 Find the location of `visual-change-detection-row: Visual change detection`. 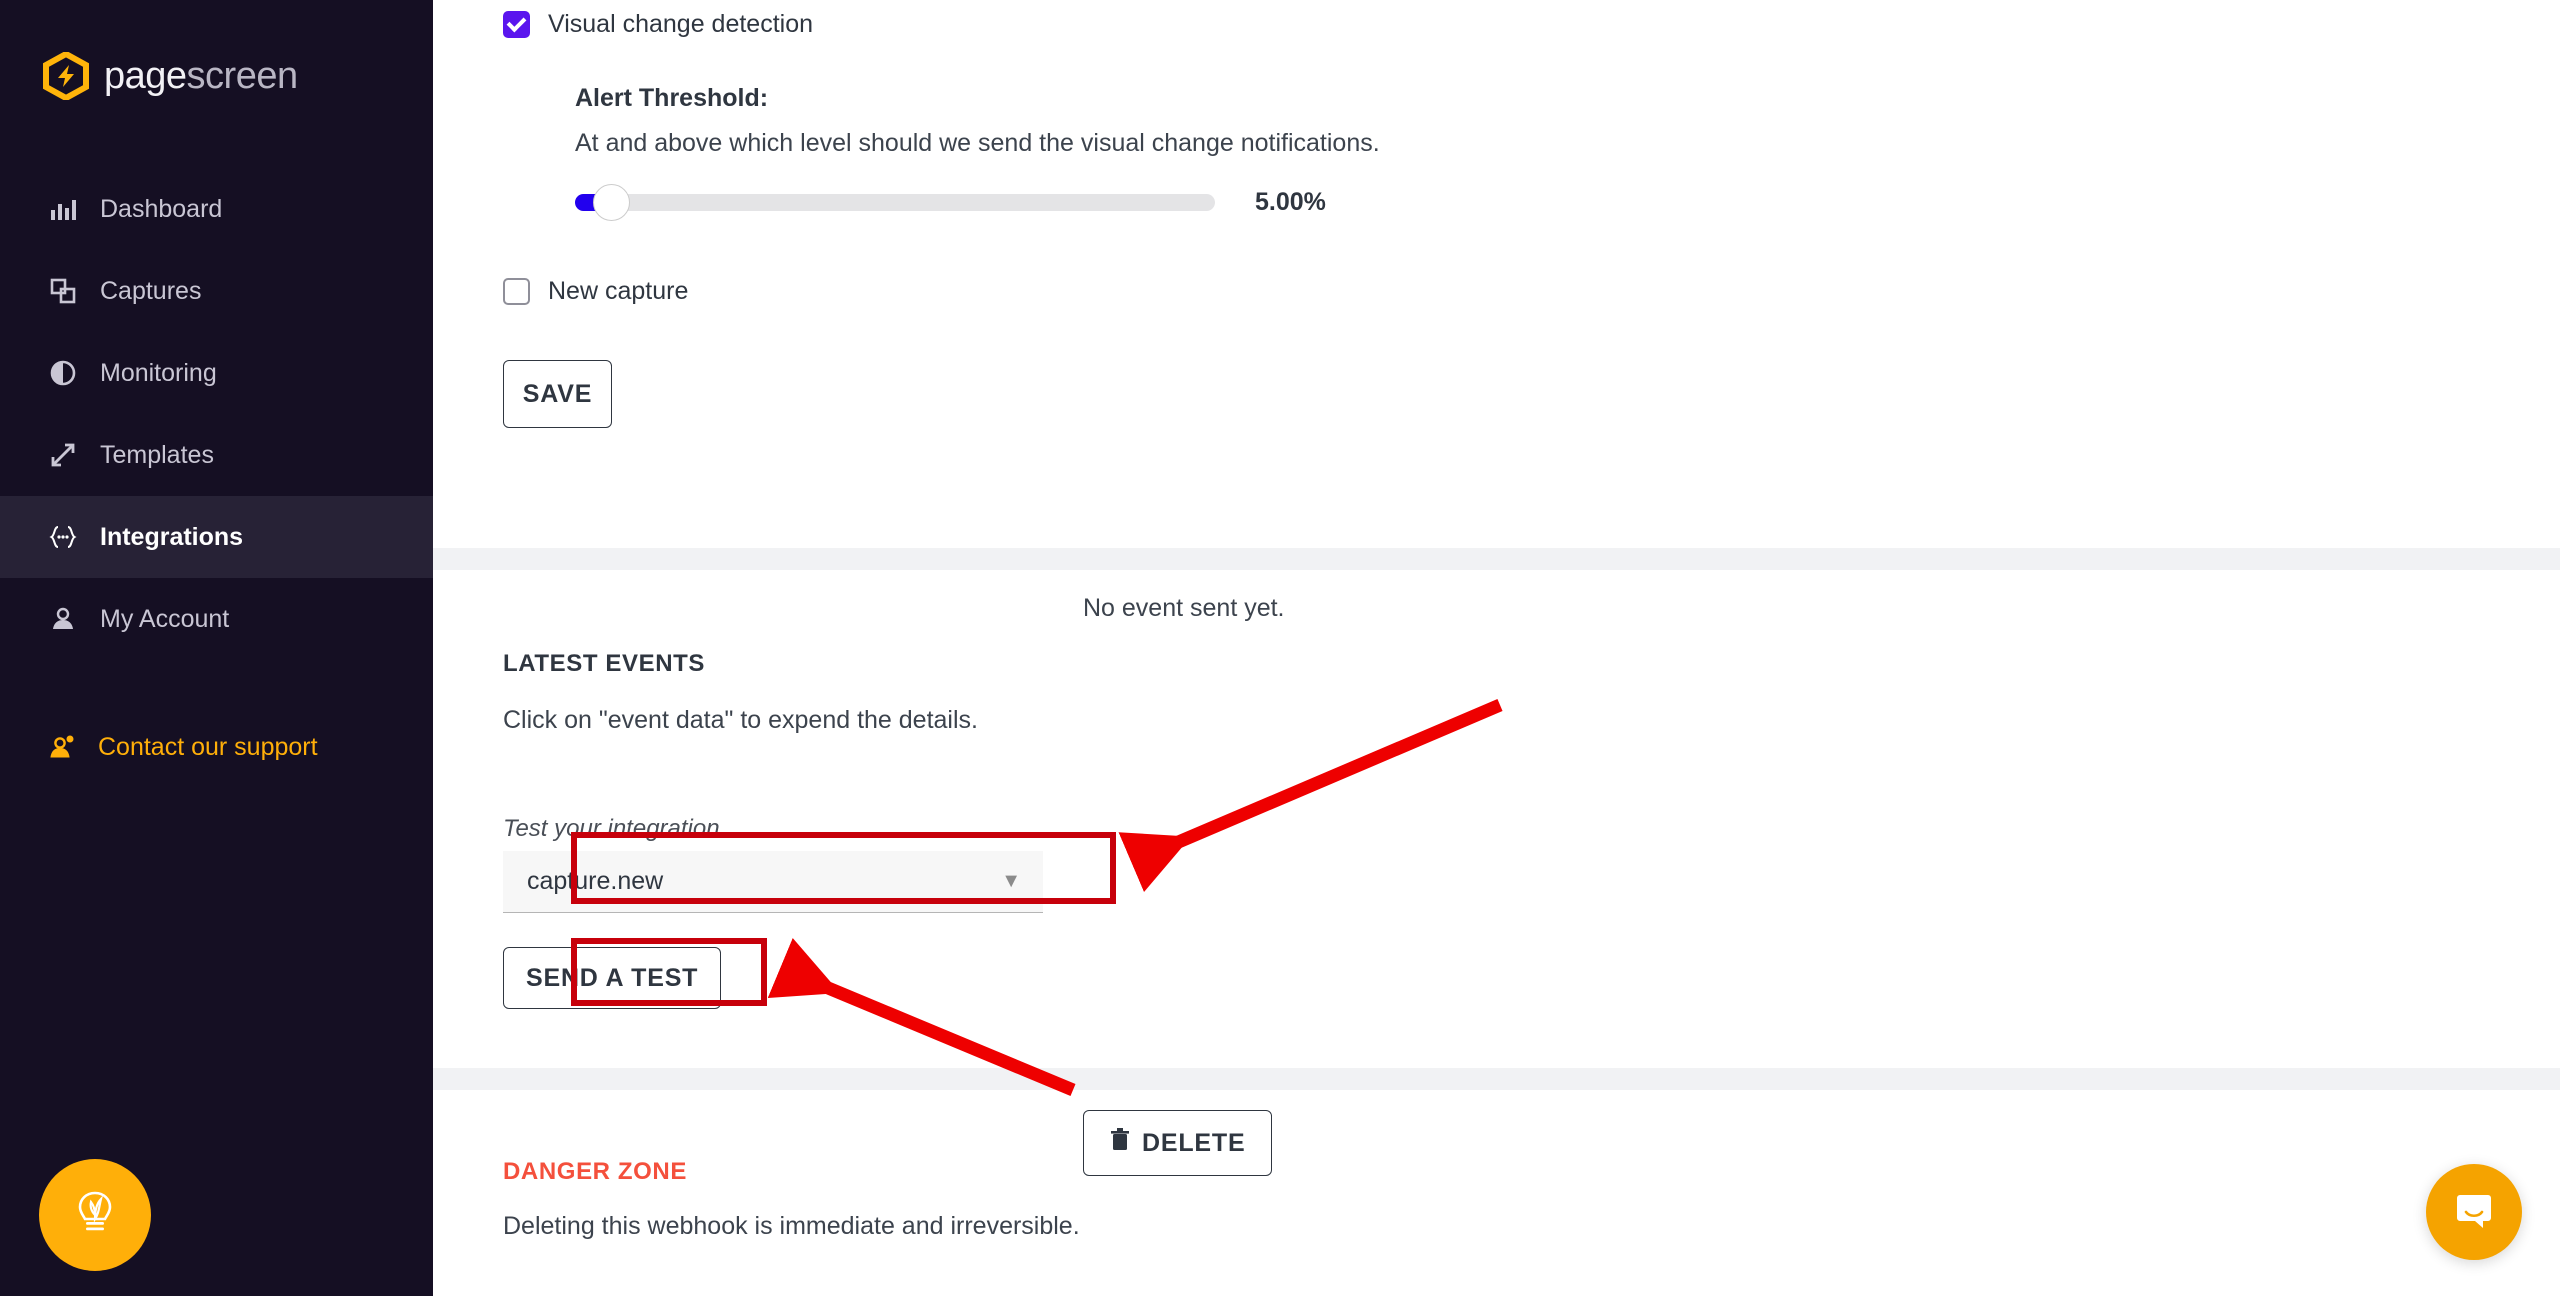

visual-change-detection-row: Visual change detection is located at coordinates (1531, 24).